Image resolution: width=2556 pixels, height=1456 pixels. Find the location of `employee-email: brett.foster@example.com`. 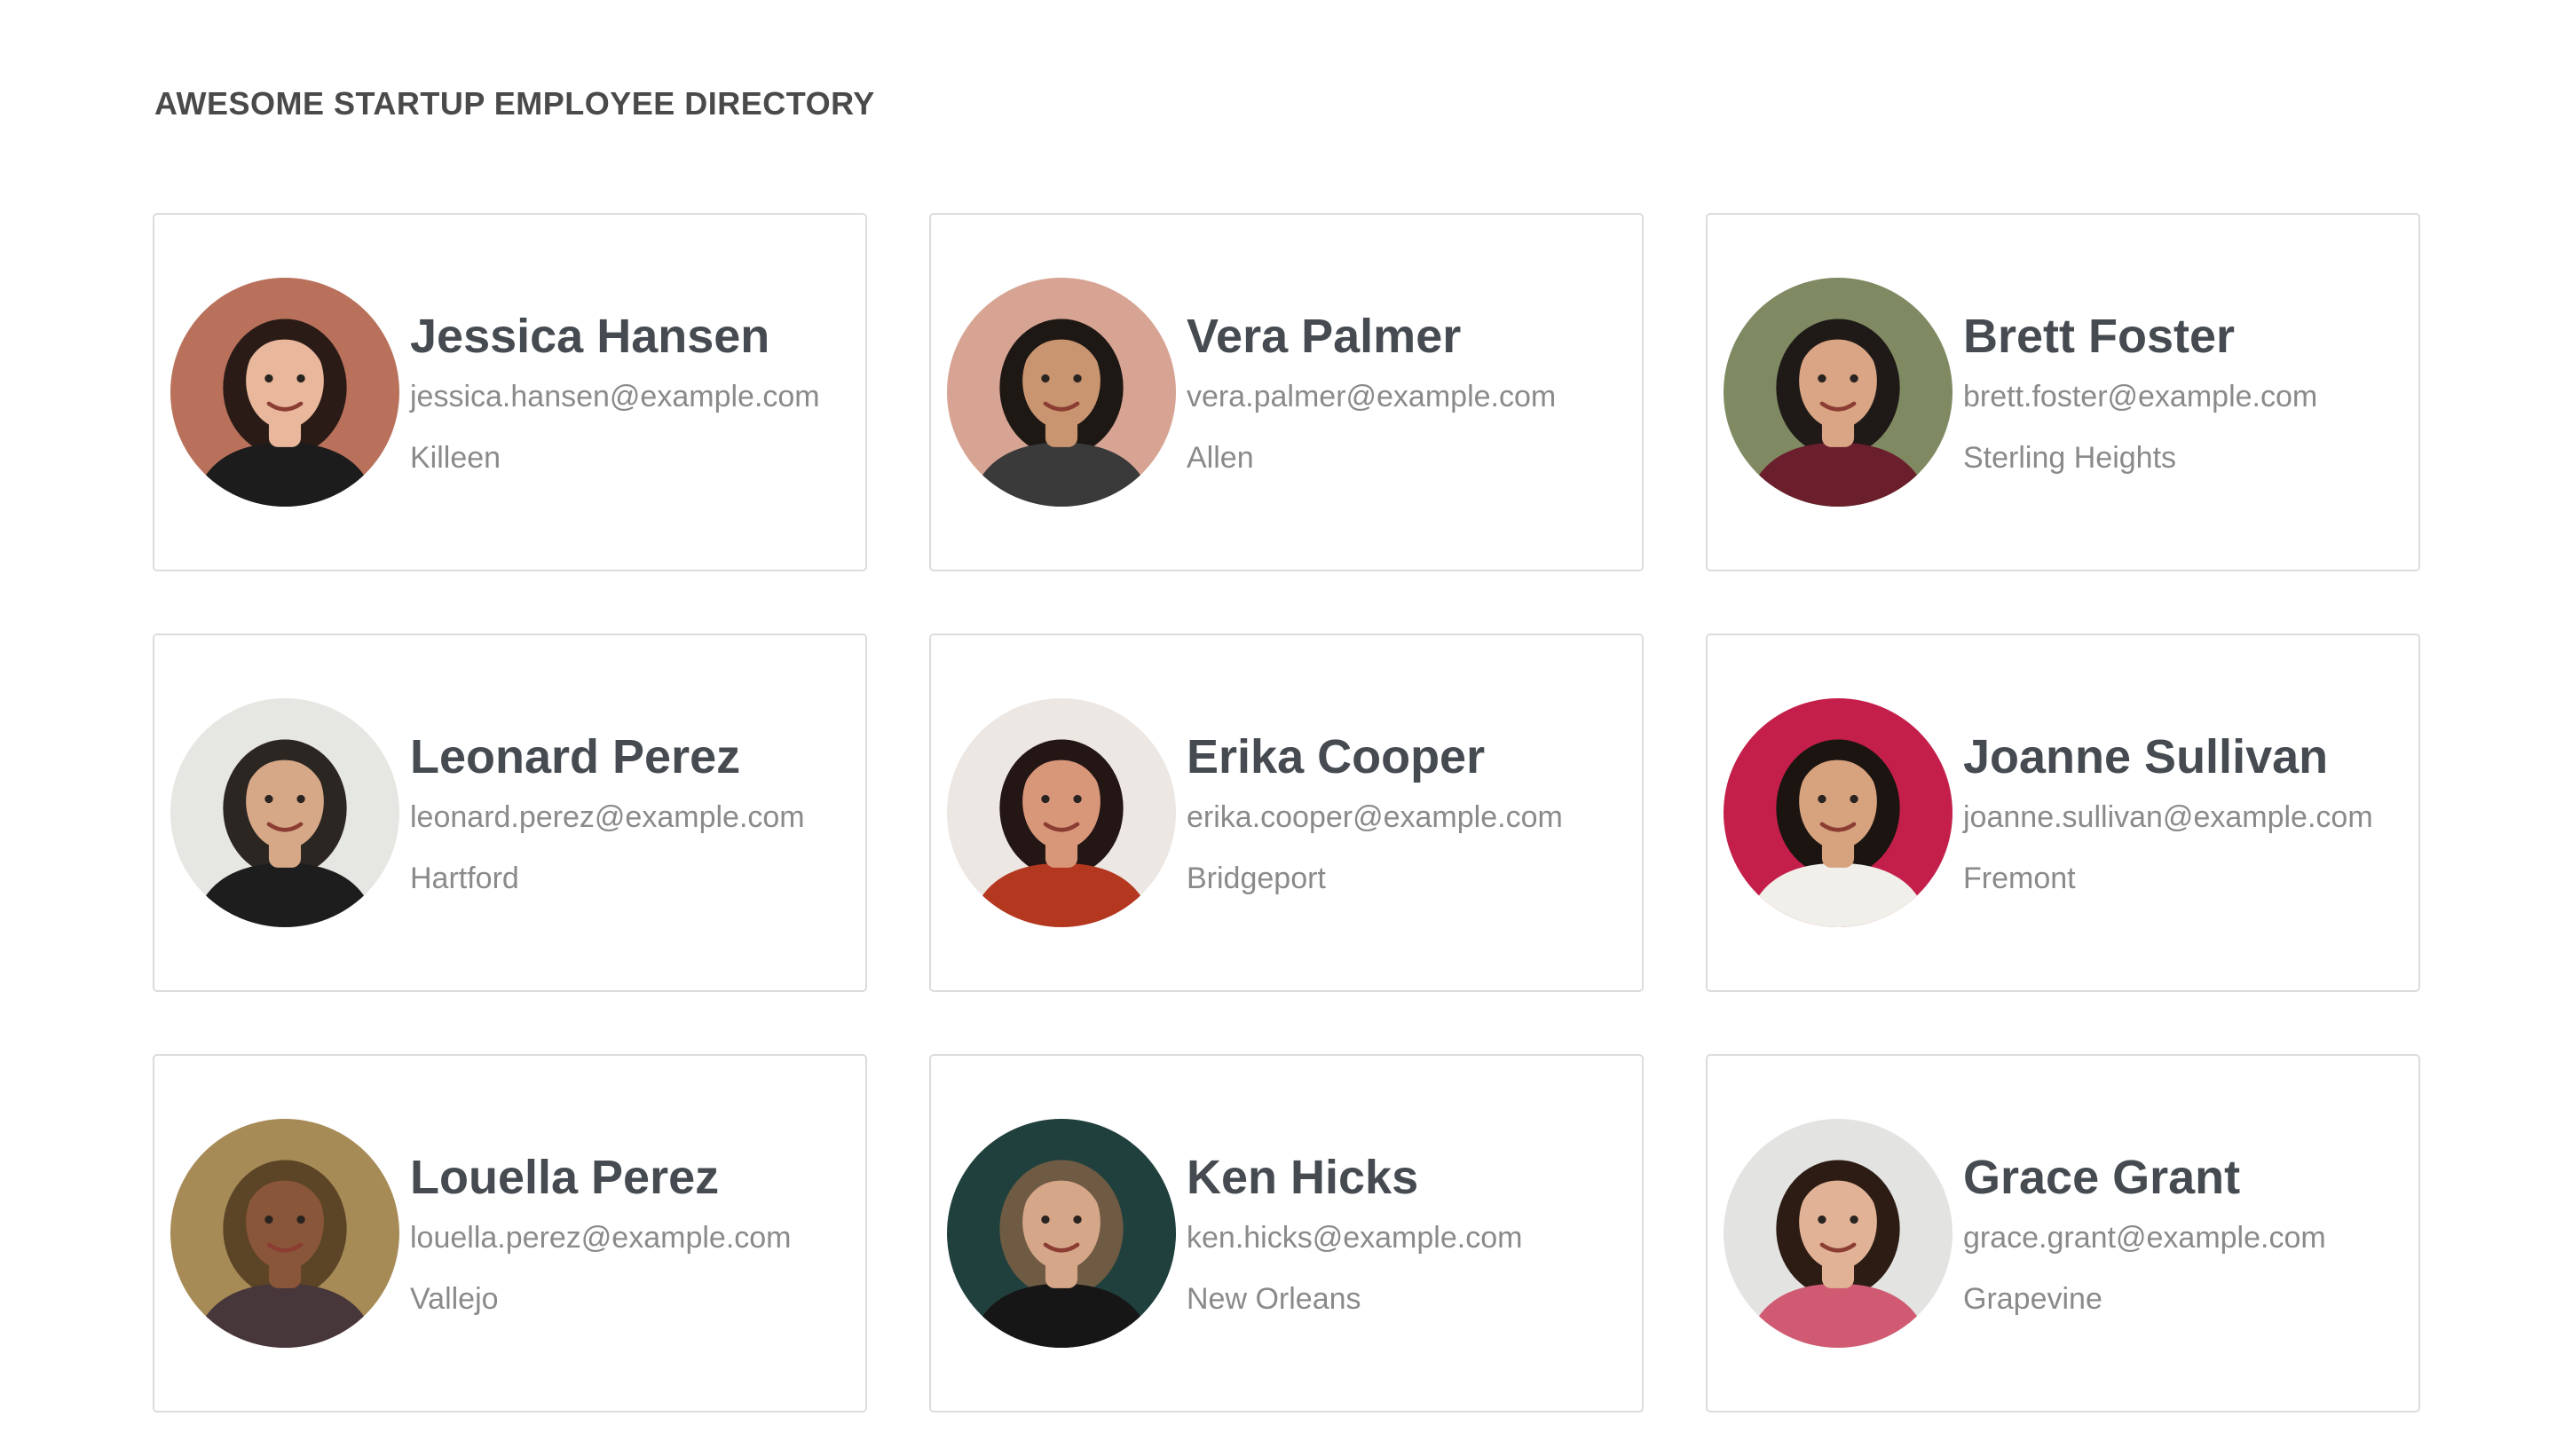

employee-email: brett.foster@example.com is located at coordinates (2140, 396).